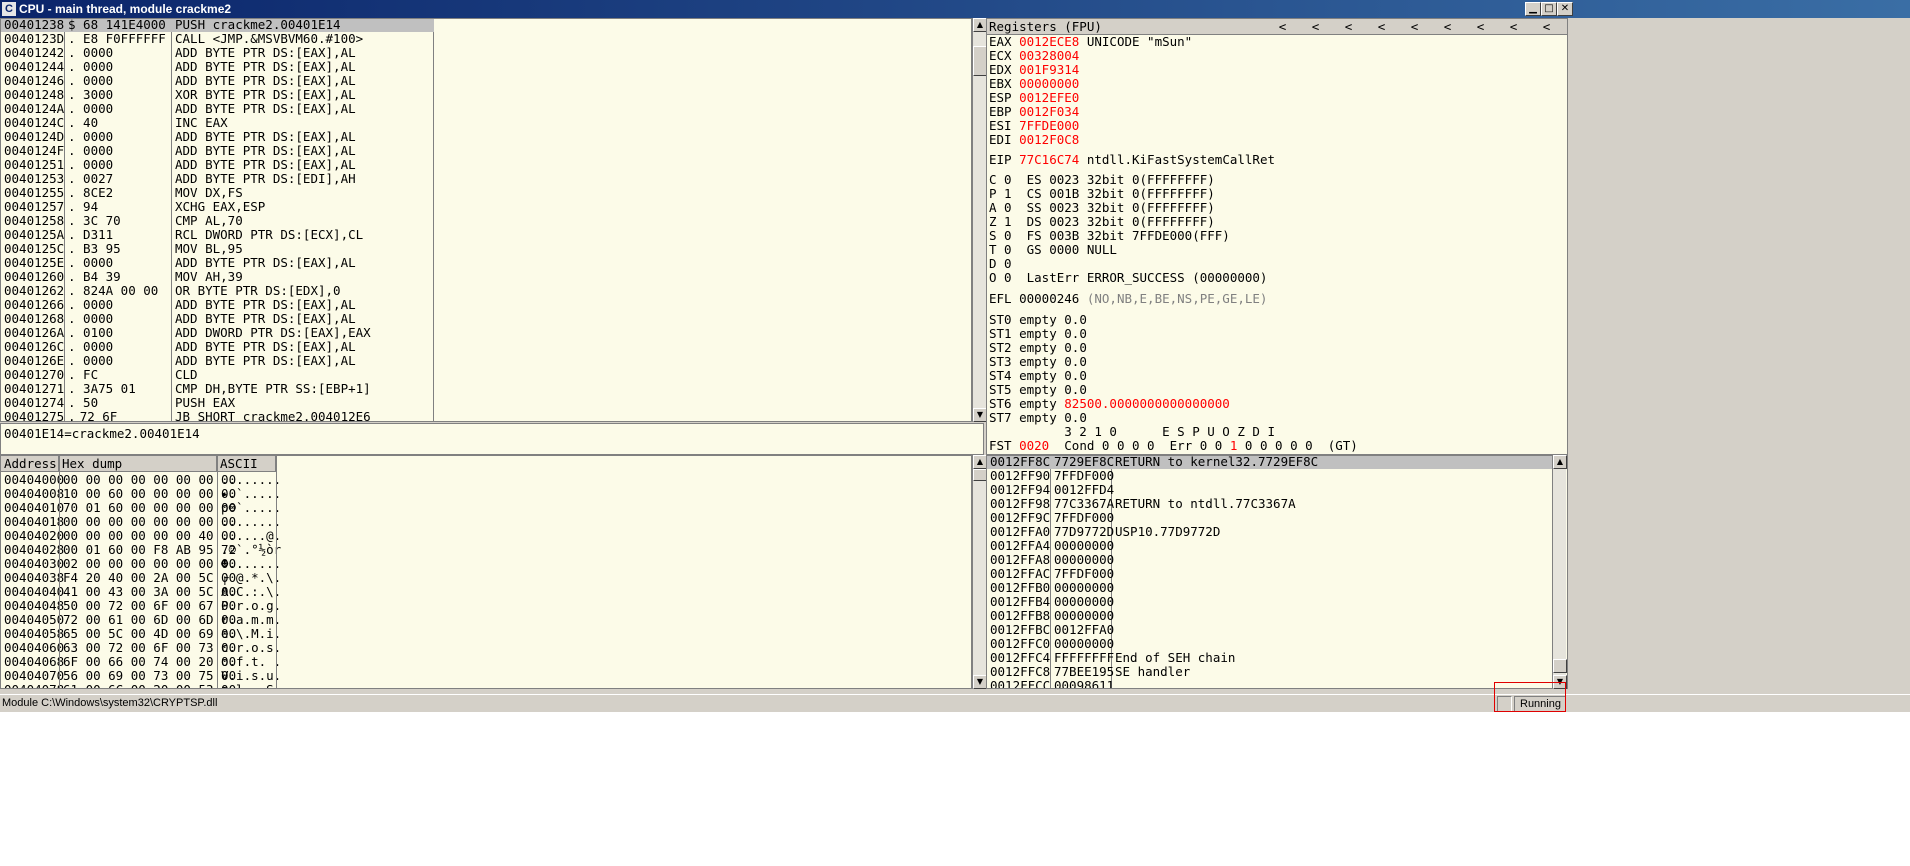 The height and width of the screenshot is (866, 1910). What do you see at coordinates (1102, 180) in the screenshot?
I see `flag-row: C 0 ES 0023 32bit 0(FFFFFFFF)` at bounding box center [1102, 180].